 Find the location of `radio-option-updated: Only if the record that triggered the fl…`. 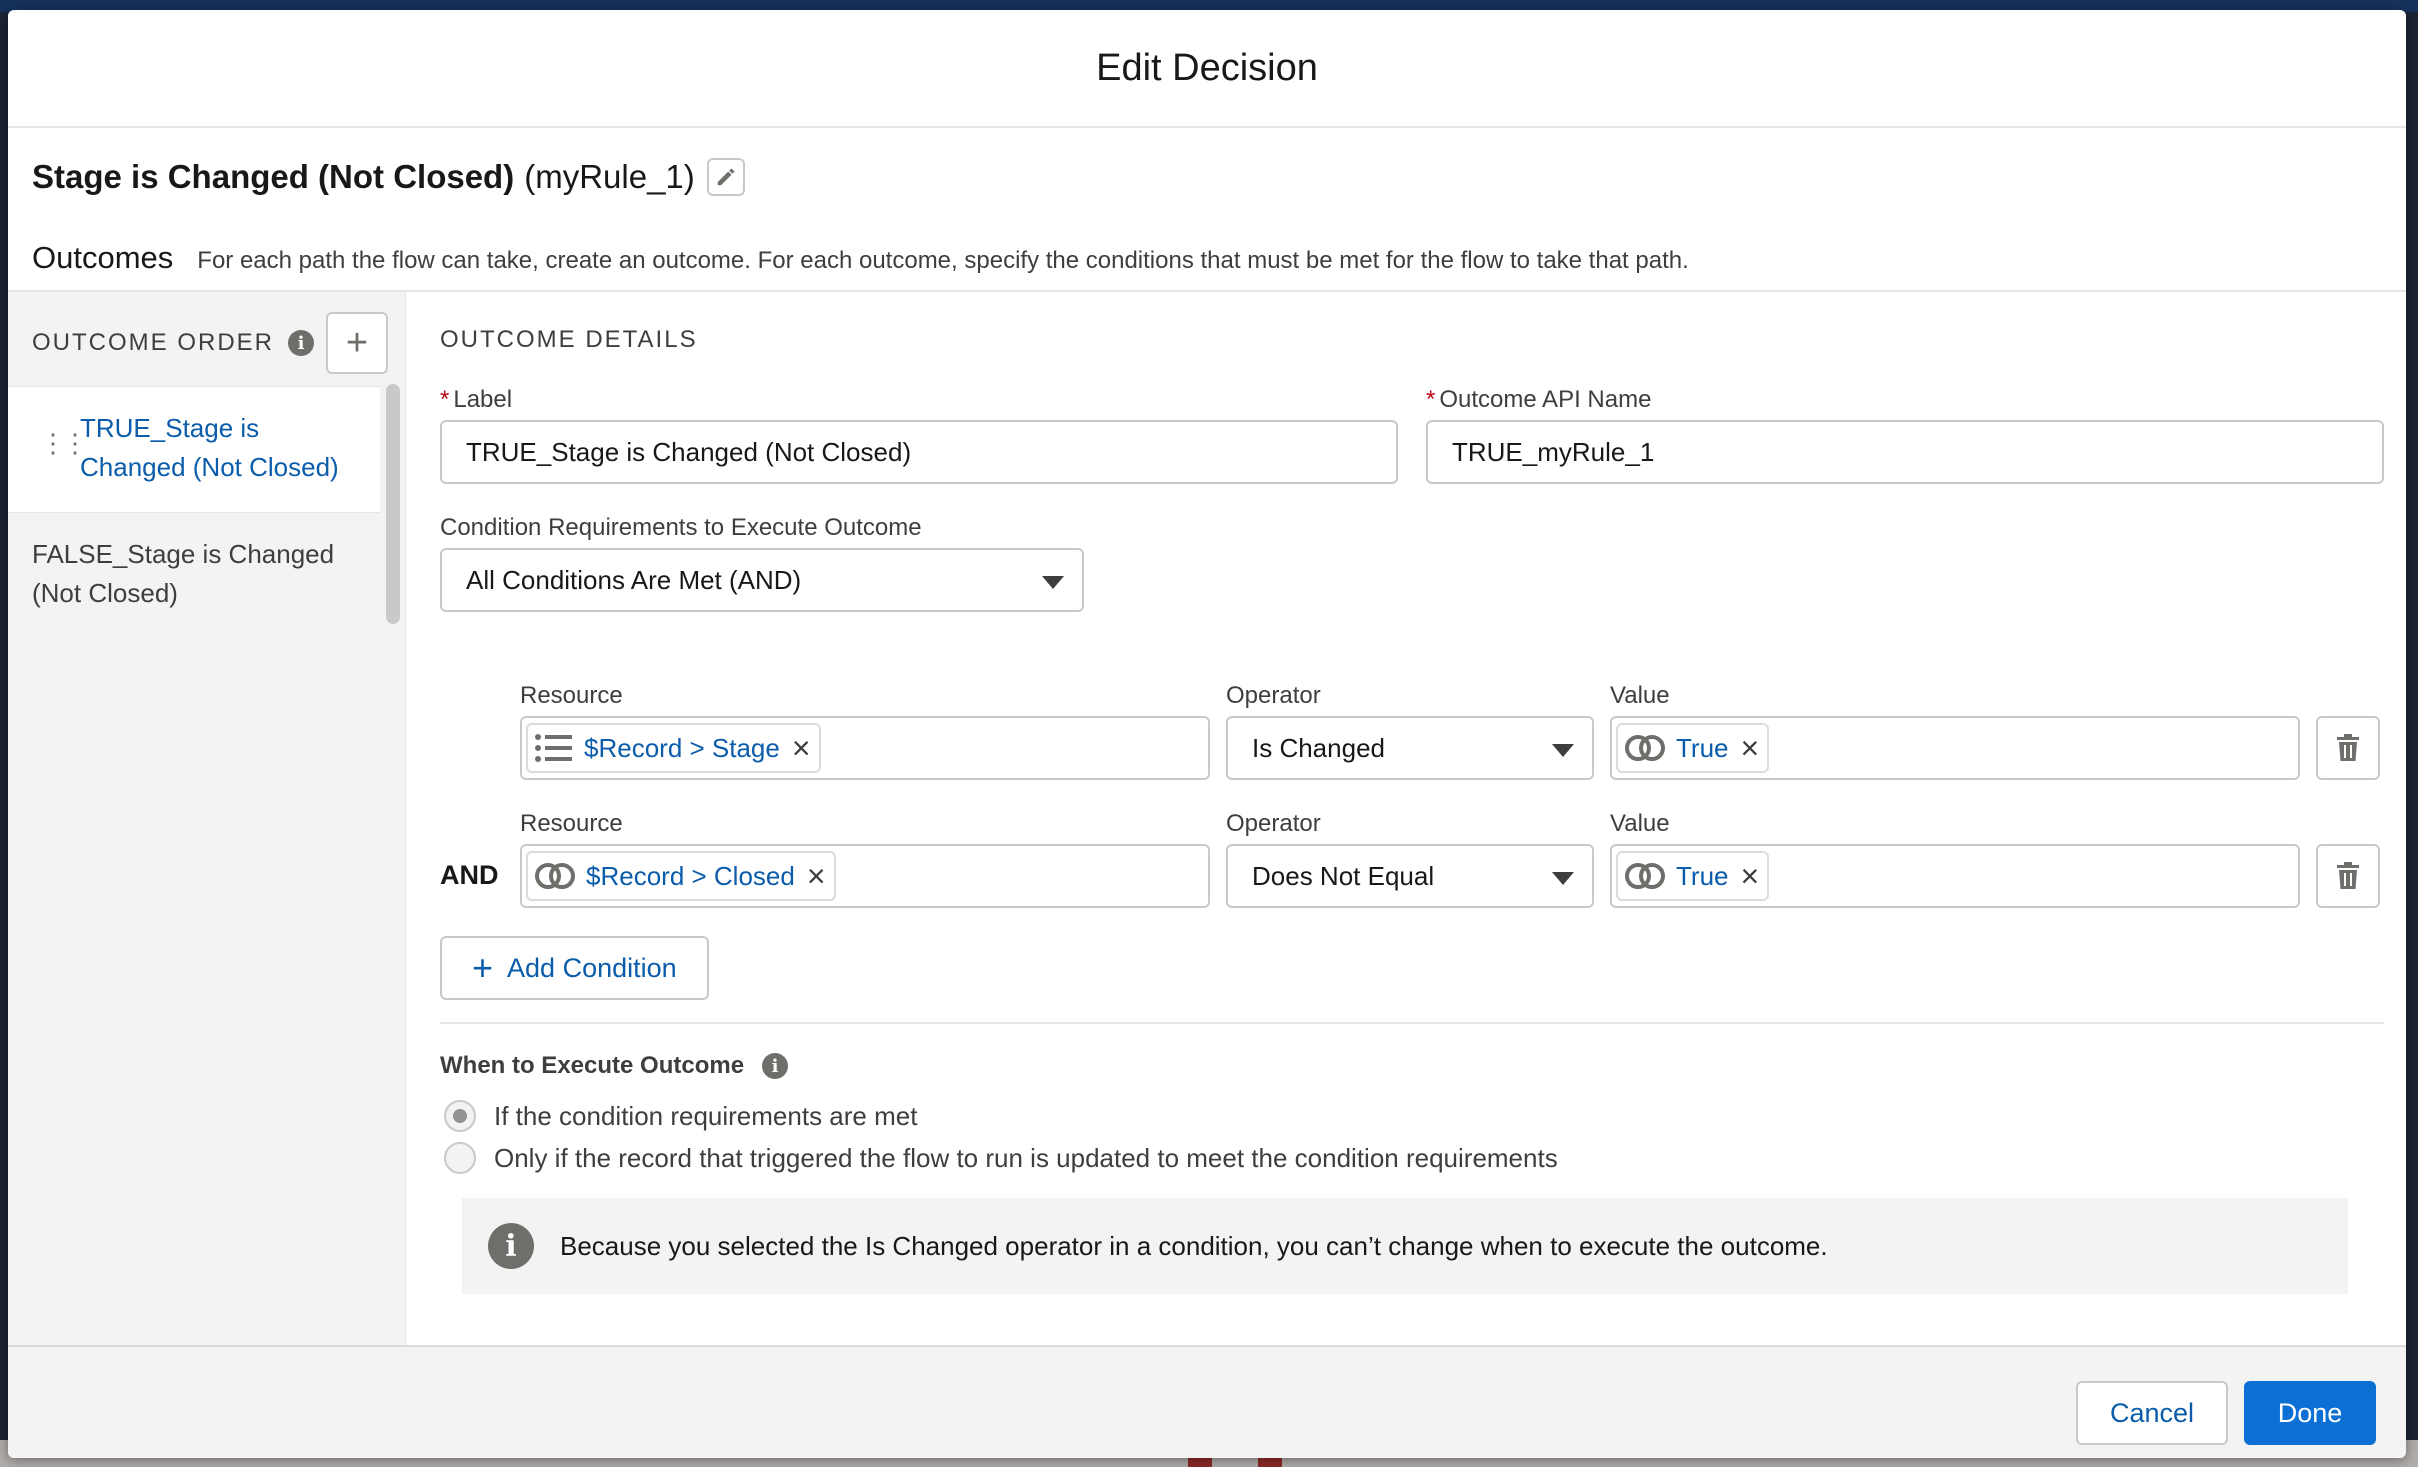

radio-option-updated: Only if the record that triggered the fl… is located at coordinates (1001, 1158).